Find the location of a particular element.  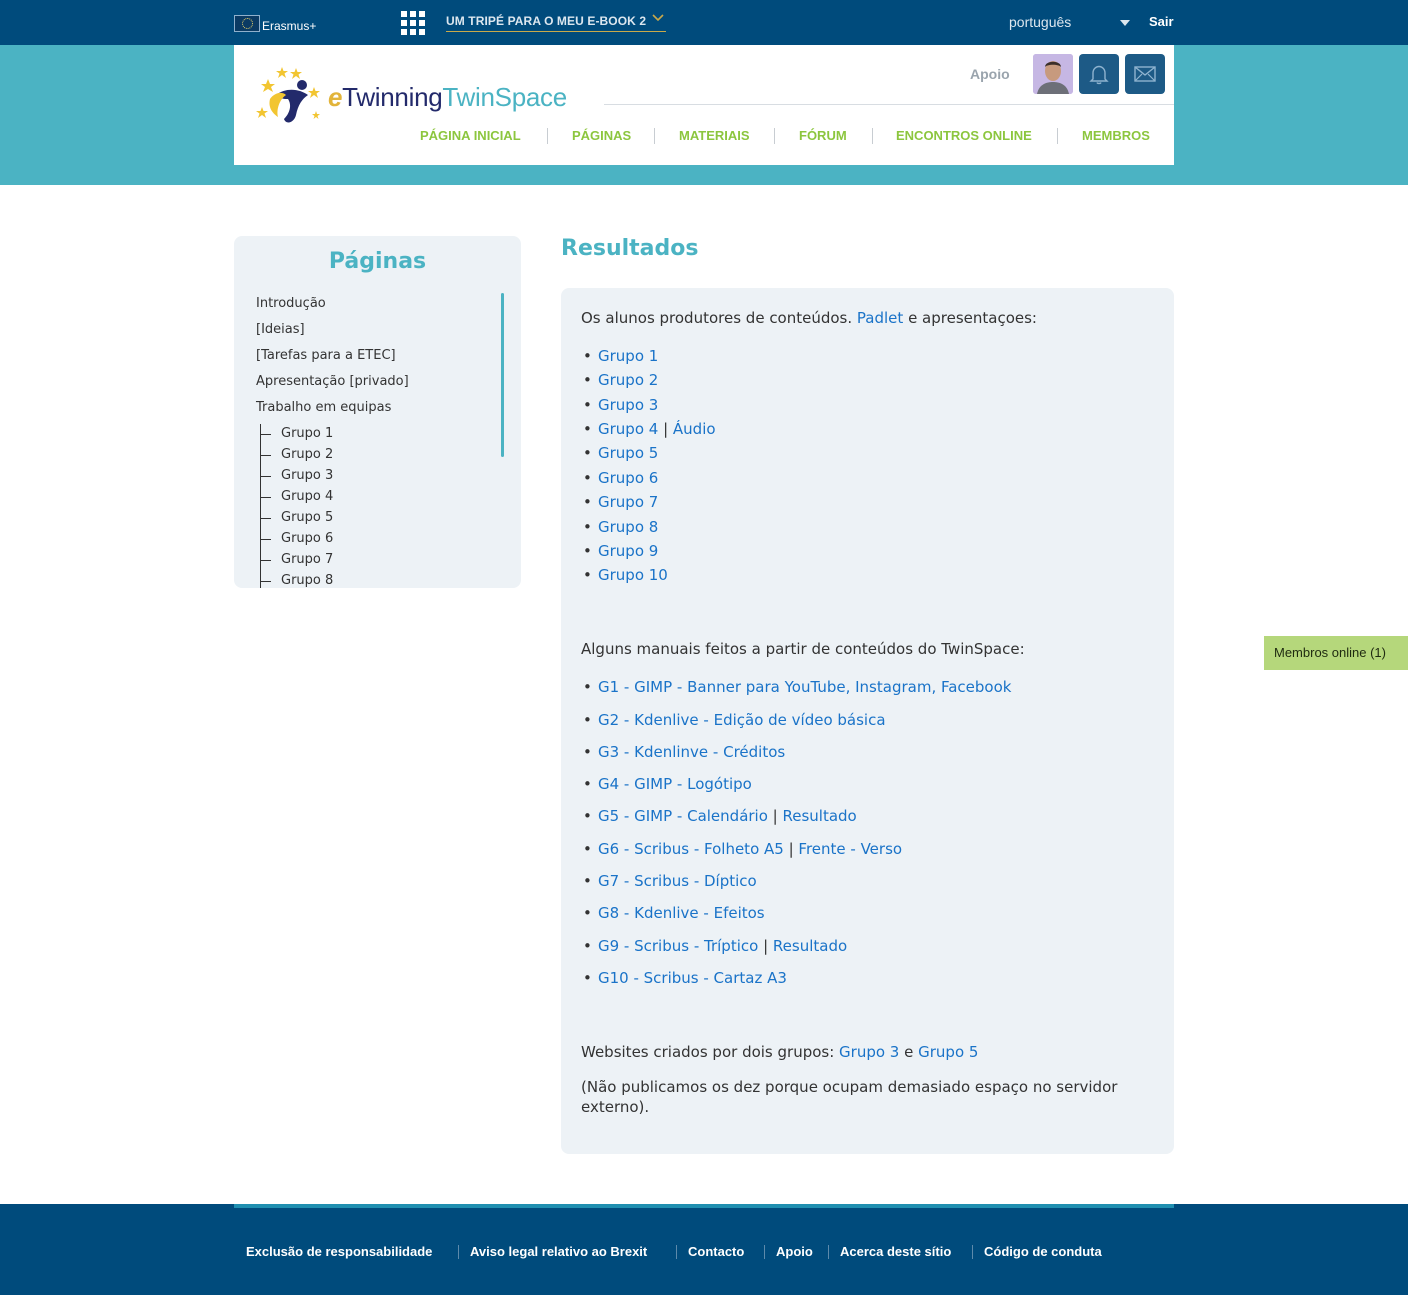

footer-code-of-conduct-link: Código de conduta is located at coordinates (1043, 1251).